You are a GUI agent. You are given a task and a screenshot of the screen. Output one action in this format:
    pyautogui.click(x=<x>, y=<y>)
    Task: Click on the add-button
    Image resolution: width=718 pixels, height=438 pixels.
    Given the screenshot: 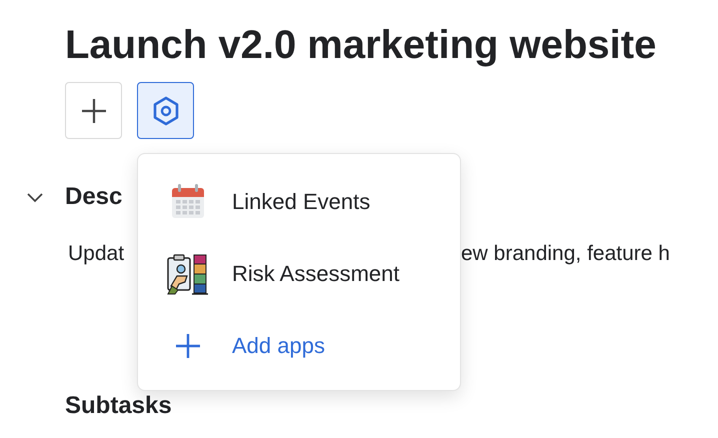 What is the action you would take?
    pyautogui.click(x=93, y=110)
    